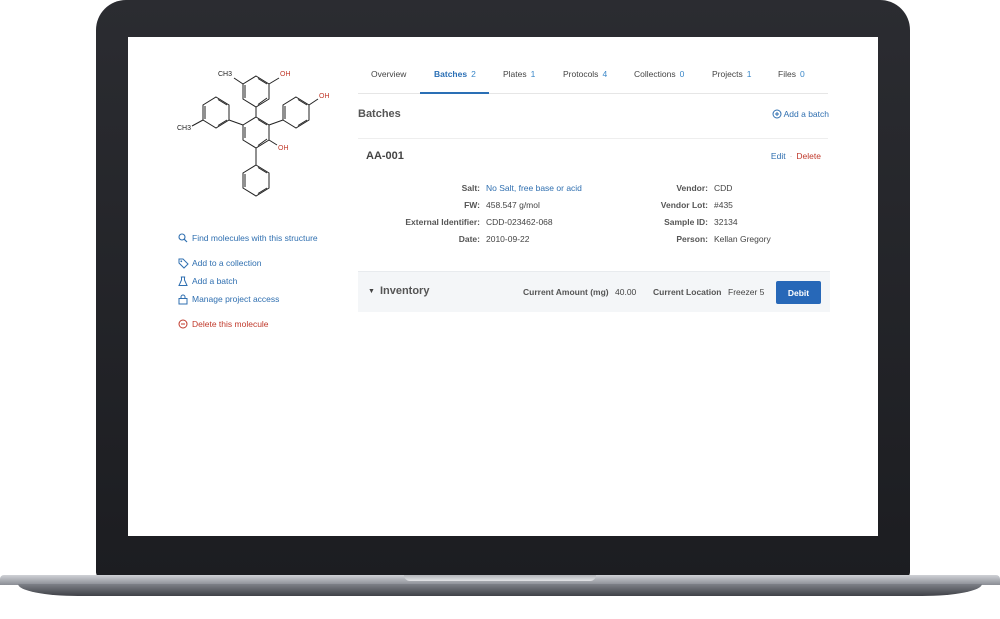 This screenshot has height=619, width=1000. I want to click on plus-circle-icon, so click(777, 114).